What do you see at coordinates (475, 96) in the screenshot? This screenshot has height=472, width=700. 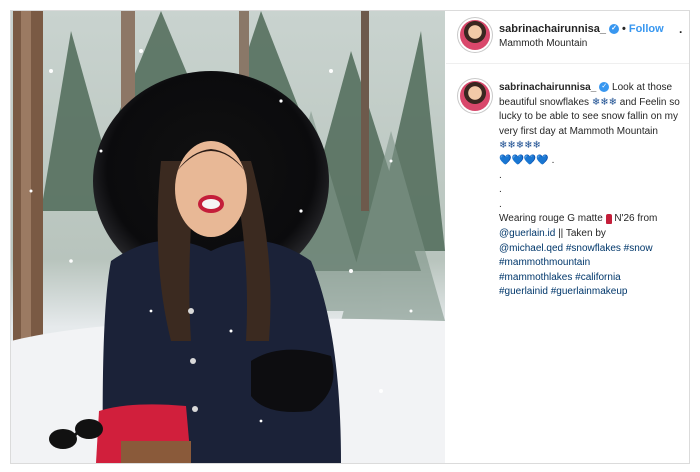 I see `caption-avatar` at bounding box center [475, 96].